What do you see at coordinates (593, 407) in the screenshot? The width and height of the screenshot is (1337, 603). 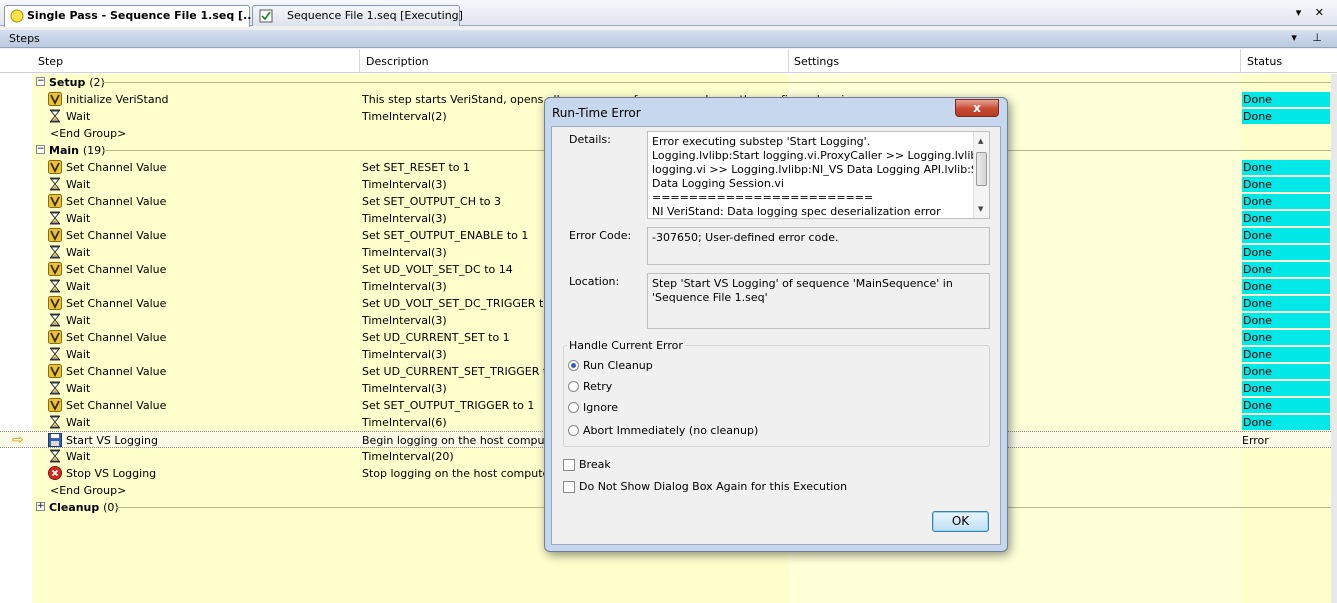 I see `ignore-radio: Ignore` at bounding box center [593, 407].